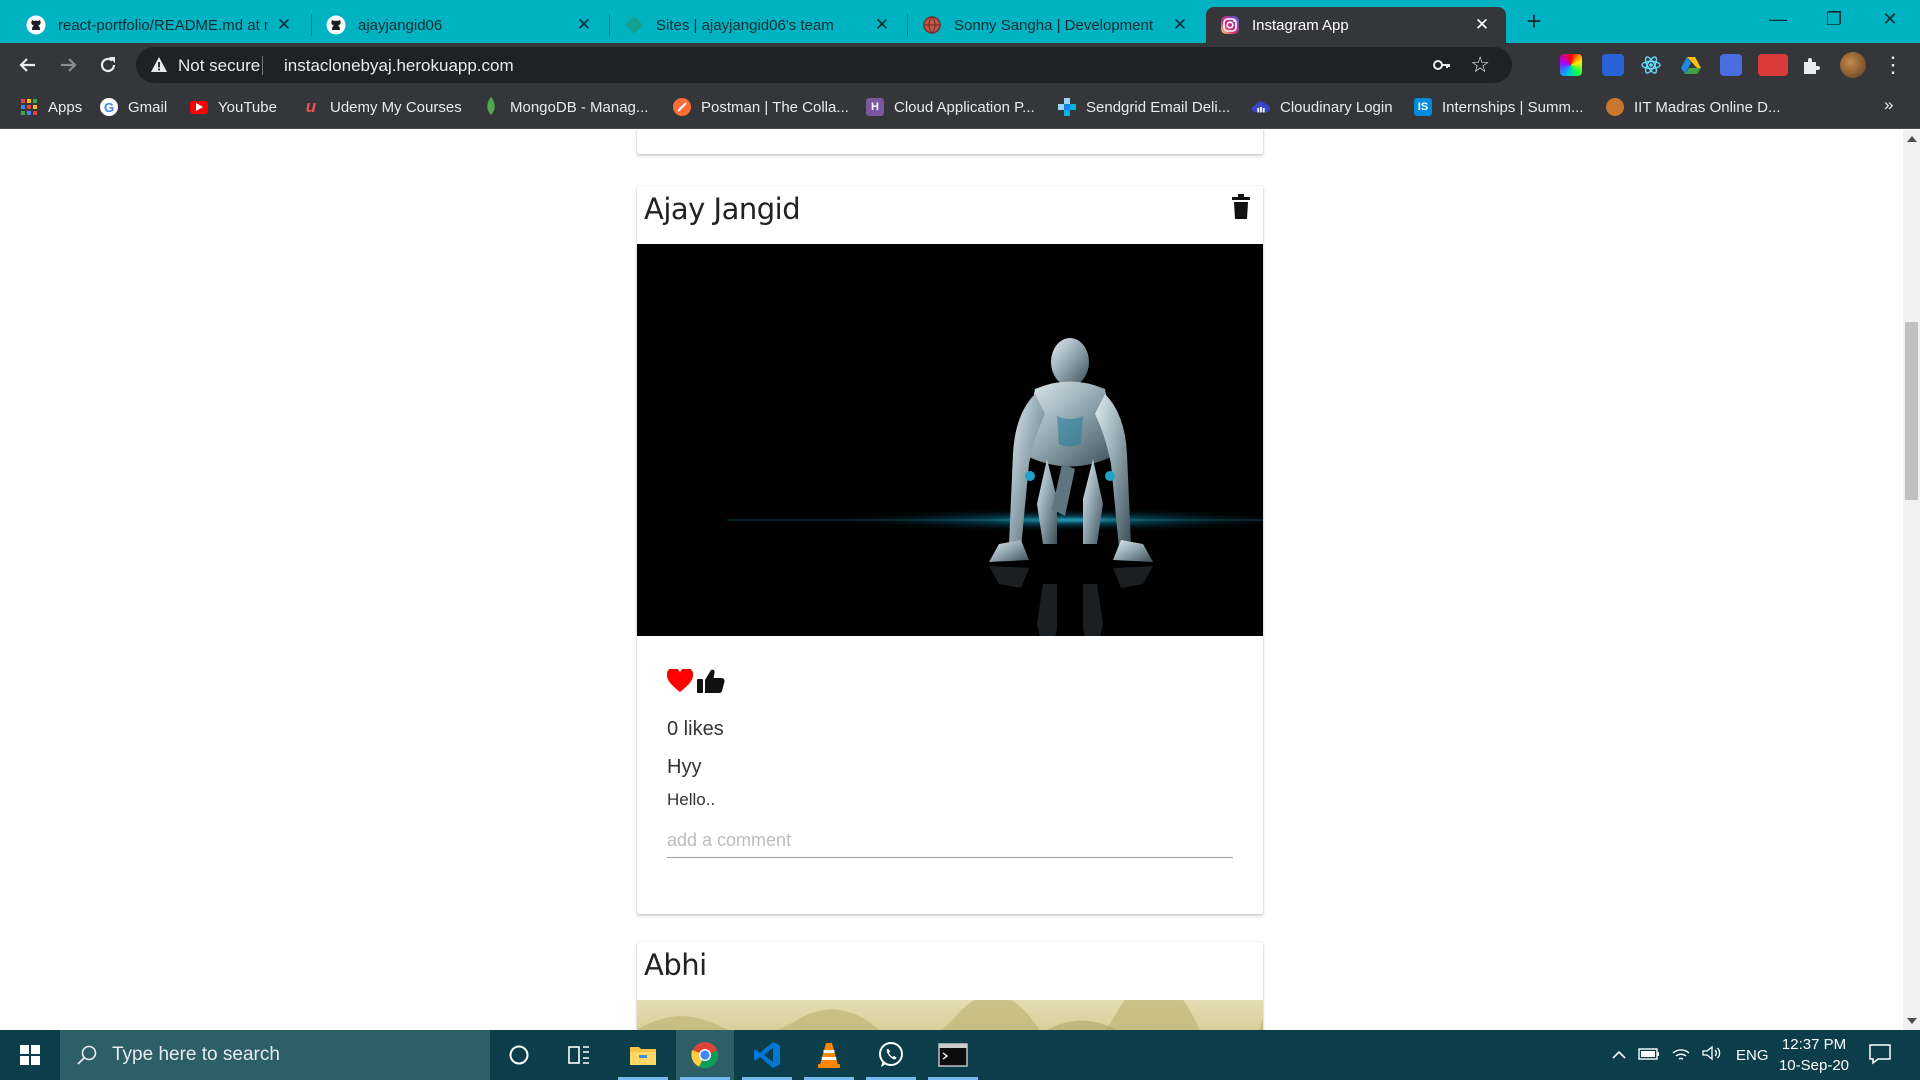  Describe the element at coordinates (1880, 1054) in the screenshot. I see `notification-icon` at that location.